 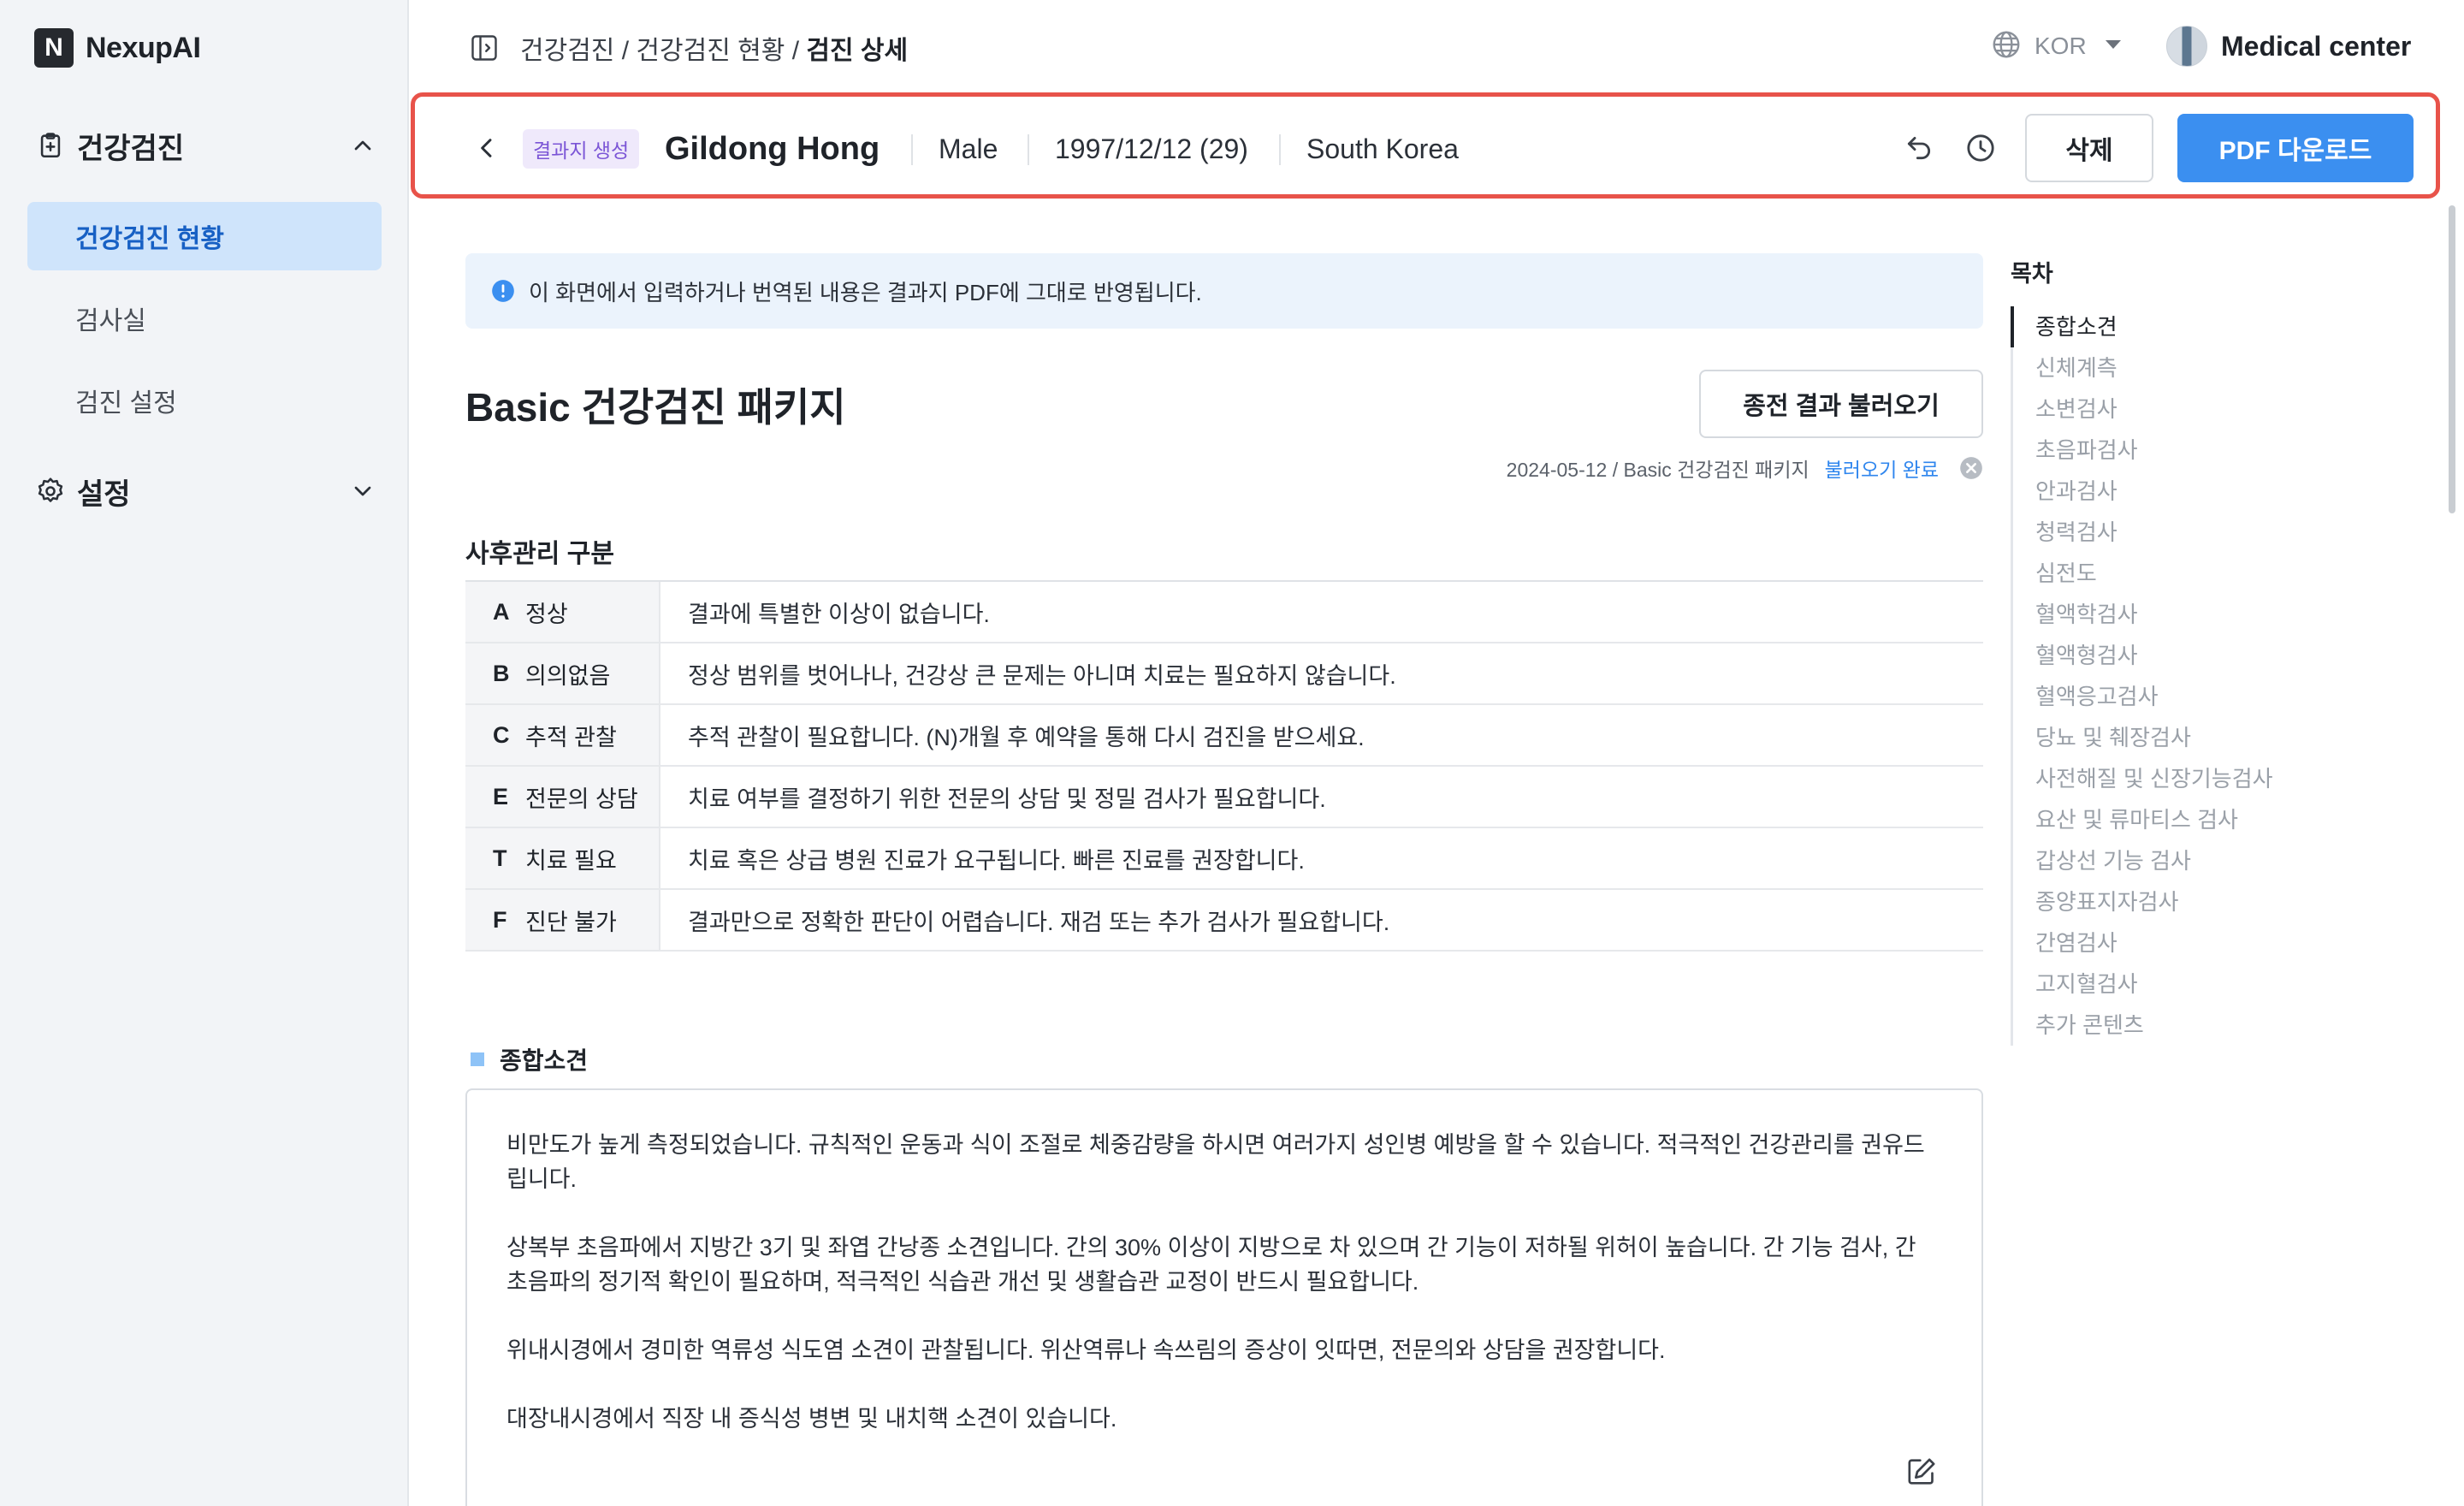 I want to click on nav-group-label: 건강검진, so click(x=131, y=148).